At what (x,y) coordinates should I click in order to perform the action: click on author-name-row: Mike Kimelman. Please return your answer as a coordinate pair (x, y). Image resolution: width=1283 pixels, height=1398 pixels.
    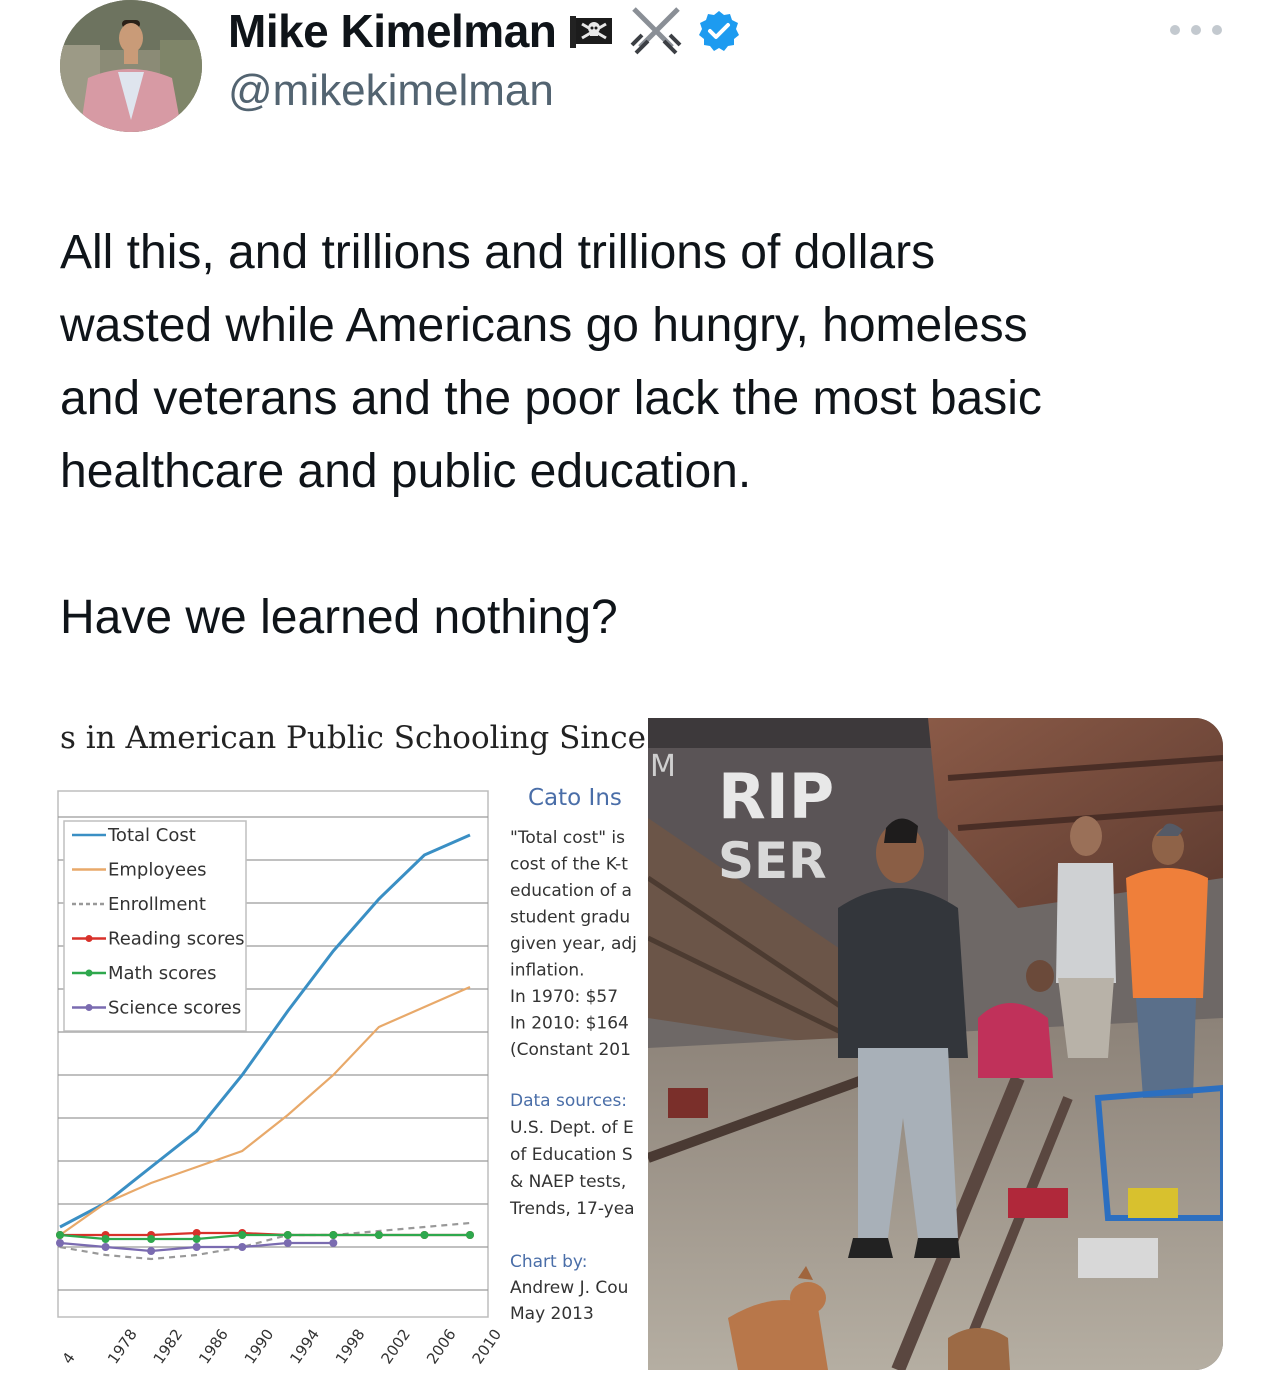
    Looking at the image, I should click on (484, 31).